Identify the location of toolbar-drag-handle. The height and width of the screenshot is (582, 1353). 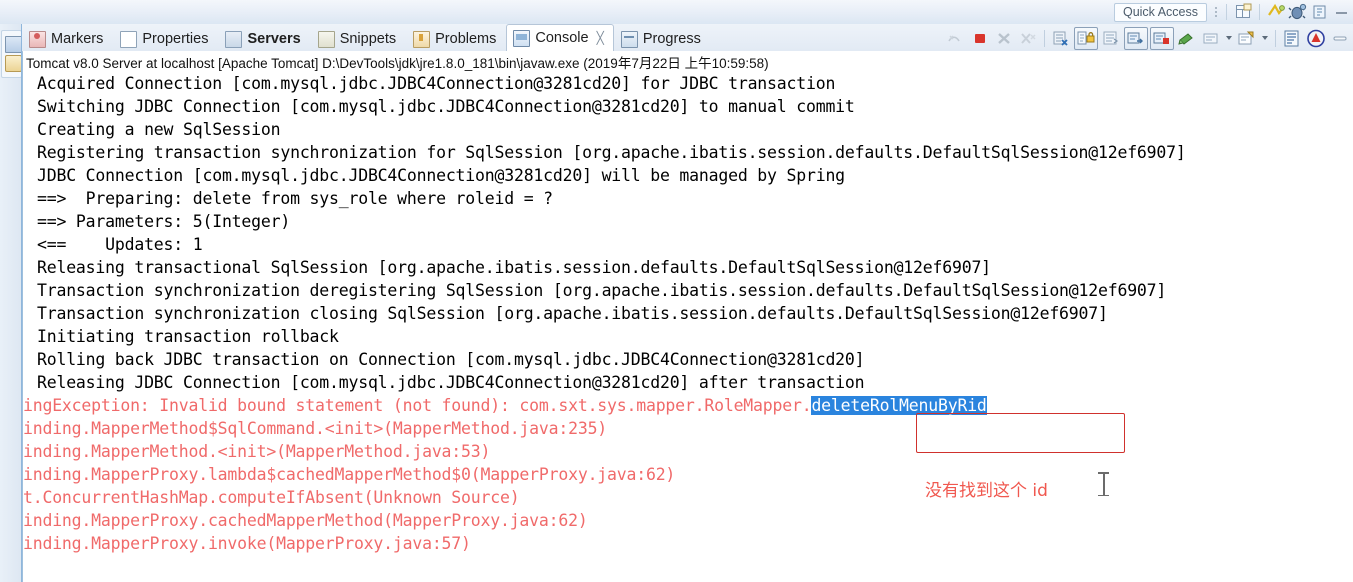
(1216, 12).